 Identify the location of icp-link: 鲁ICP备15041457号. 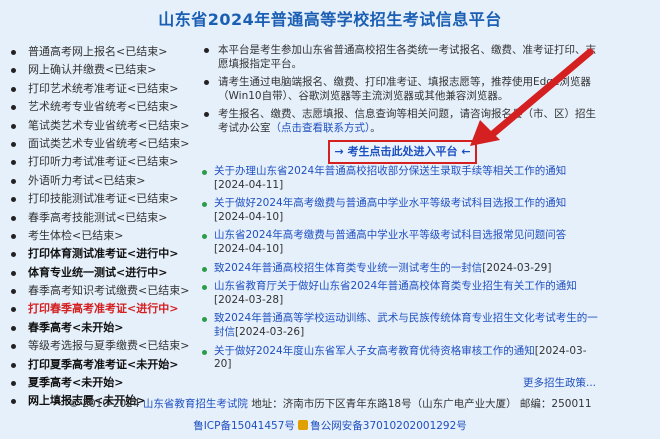
(244, 426).